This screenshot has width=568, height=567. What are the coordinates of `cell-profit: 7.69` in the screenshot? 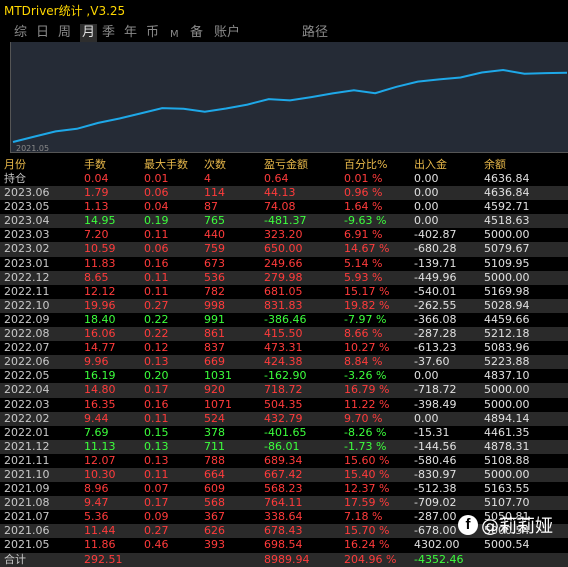 It's located at (96, 432).